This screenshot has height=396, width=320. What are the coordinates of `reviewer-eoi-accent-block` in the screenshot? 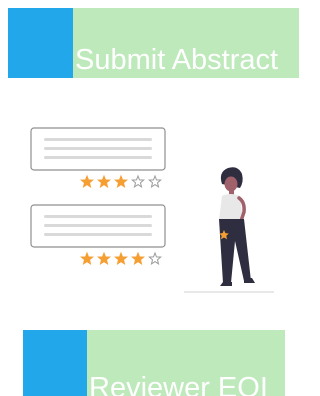 It's located at (55, 363).